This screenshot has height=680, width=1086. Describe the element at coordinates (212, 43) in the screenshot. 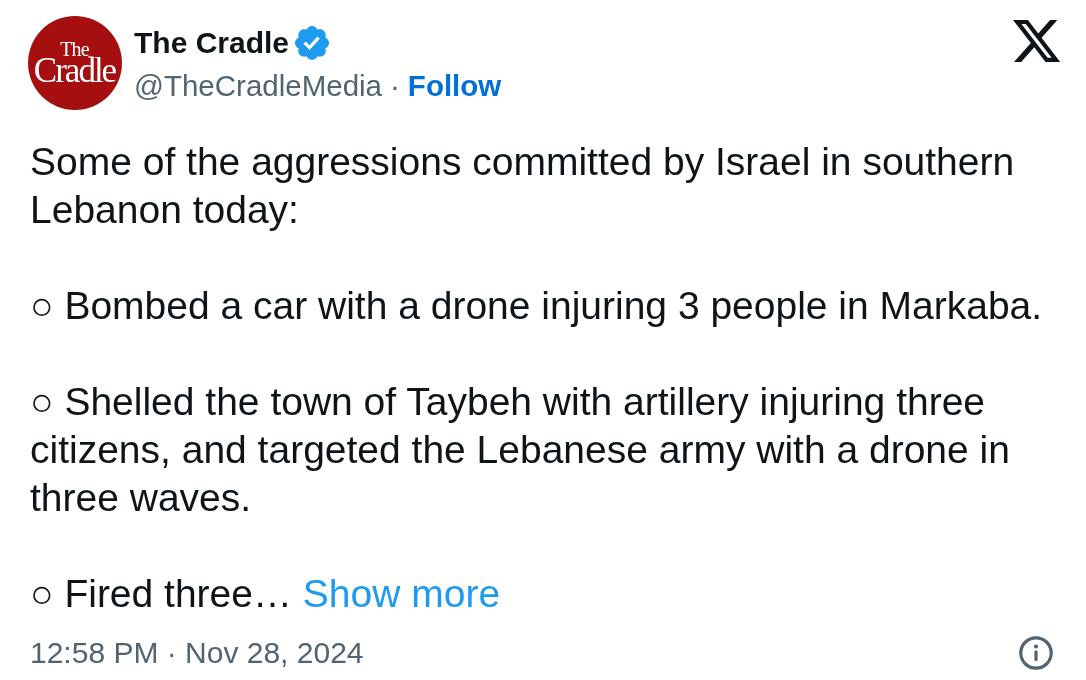

I see `account-name: The Cradle` at that location.